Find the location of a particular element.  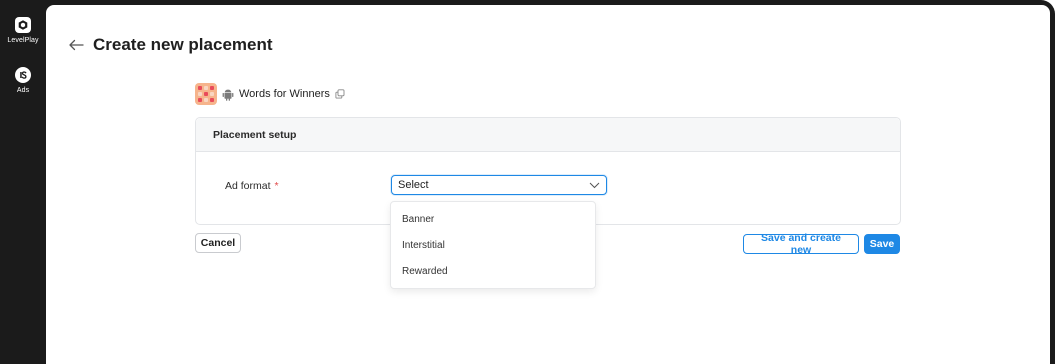

ad-format-dropdown: Banner Interstitial Rewarded is located at coordinates (493, 245).